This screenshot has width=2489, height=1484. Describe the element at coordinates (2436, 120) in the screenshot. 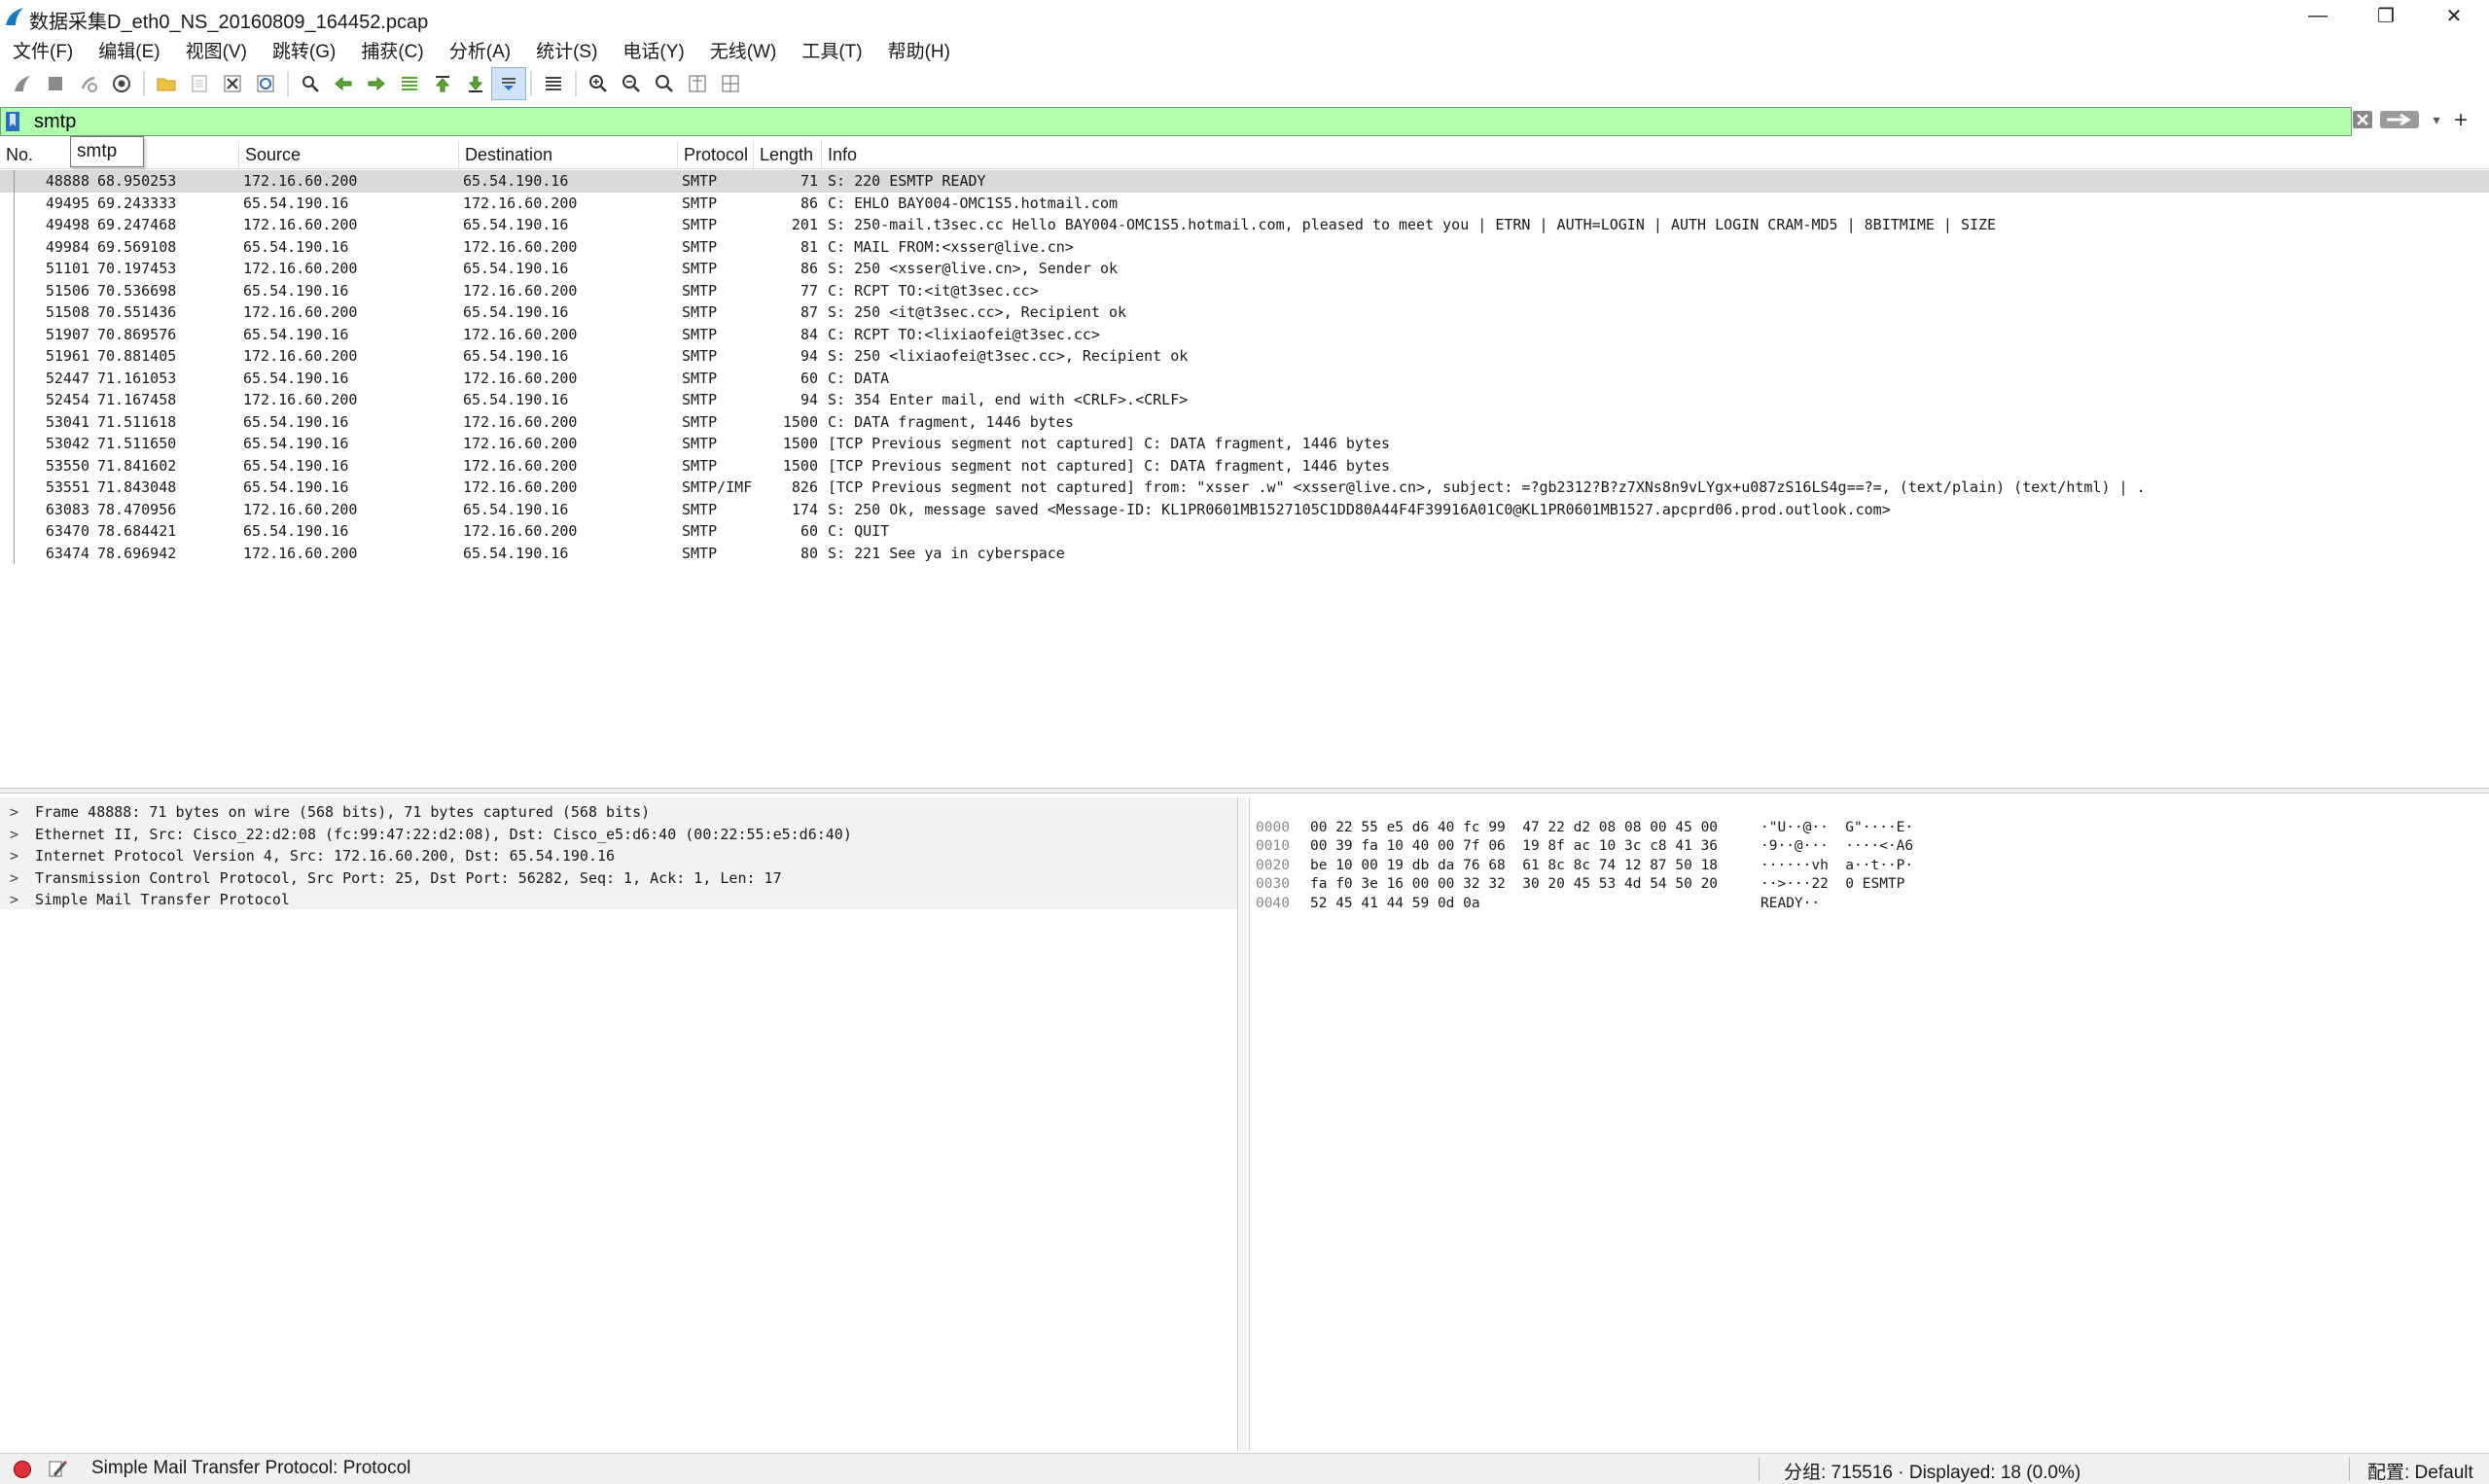

I see `filter-history-dropdown: ▾` at that location.